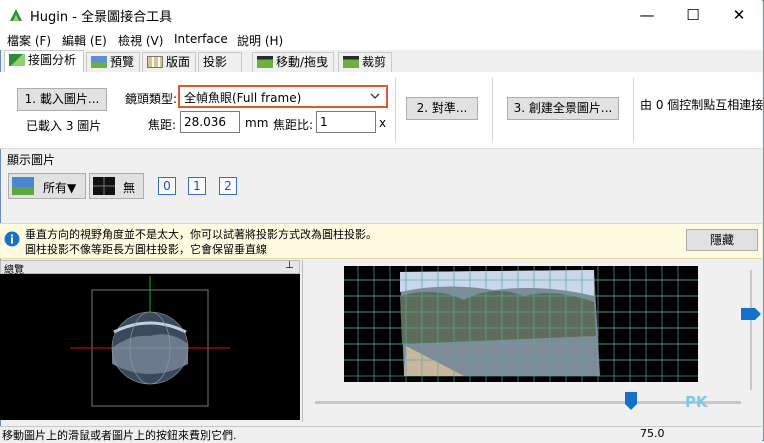 The height and width of the screenshot is (443, 764). I want to click on vertical-fov-slider-thumb, so click(751, 314).